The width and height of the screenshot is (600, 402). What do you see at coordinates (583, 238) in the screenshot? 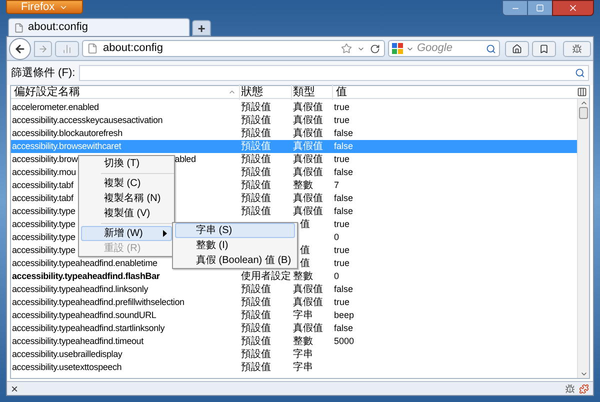
I see `scrollbar` at bounding box center [583, 238].